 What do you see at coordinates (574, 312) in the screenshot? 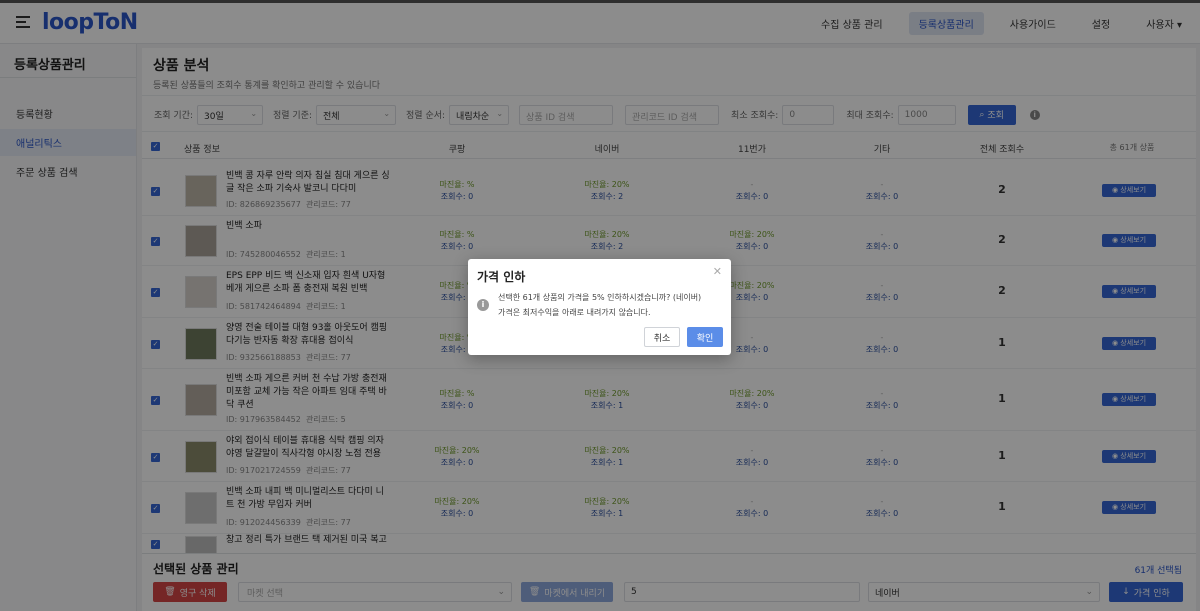
I see `dialog-message-2: 가격은 최저수익을 아래로 내려가지 않습니다.` at bounding box center [574, 312].